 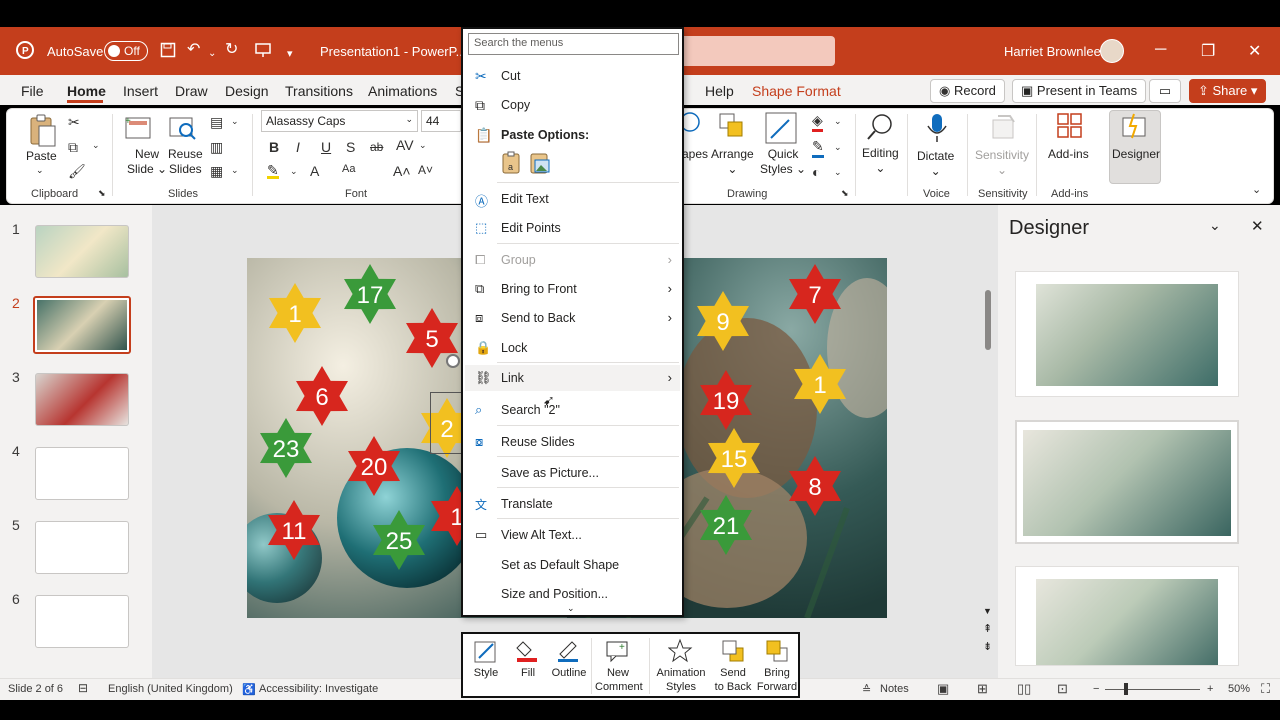 What do you see at coordinates (182, 128) in the screenshot?
I see `reuse-slides-icon` at bounding box center [182, 128].